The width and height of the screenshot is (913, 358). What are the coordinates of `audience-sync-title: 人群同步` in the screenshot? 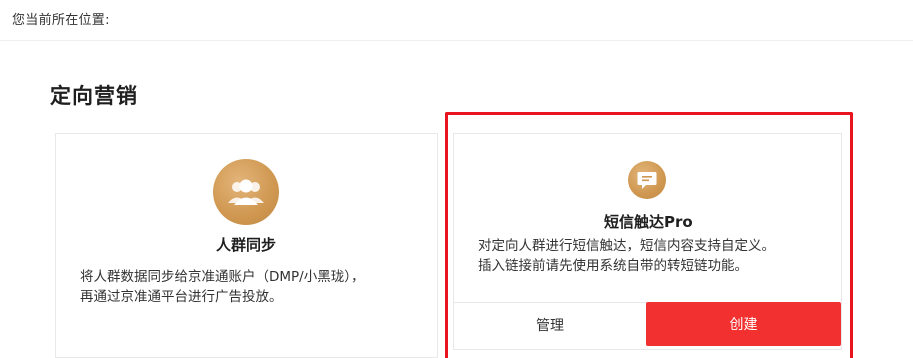 It's located at (246, 245).